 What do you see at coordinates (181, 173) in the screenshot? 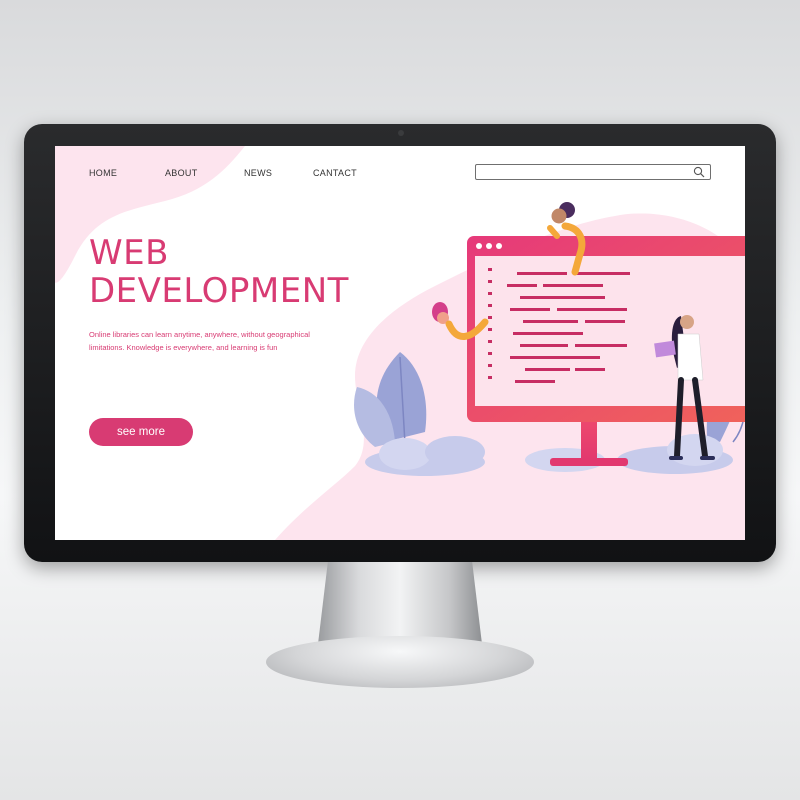
I see `nav-about: ABOUT` at bounding box center [181, 173].